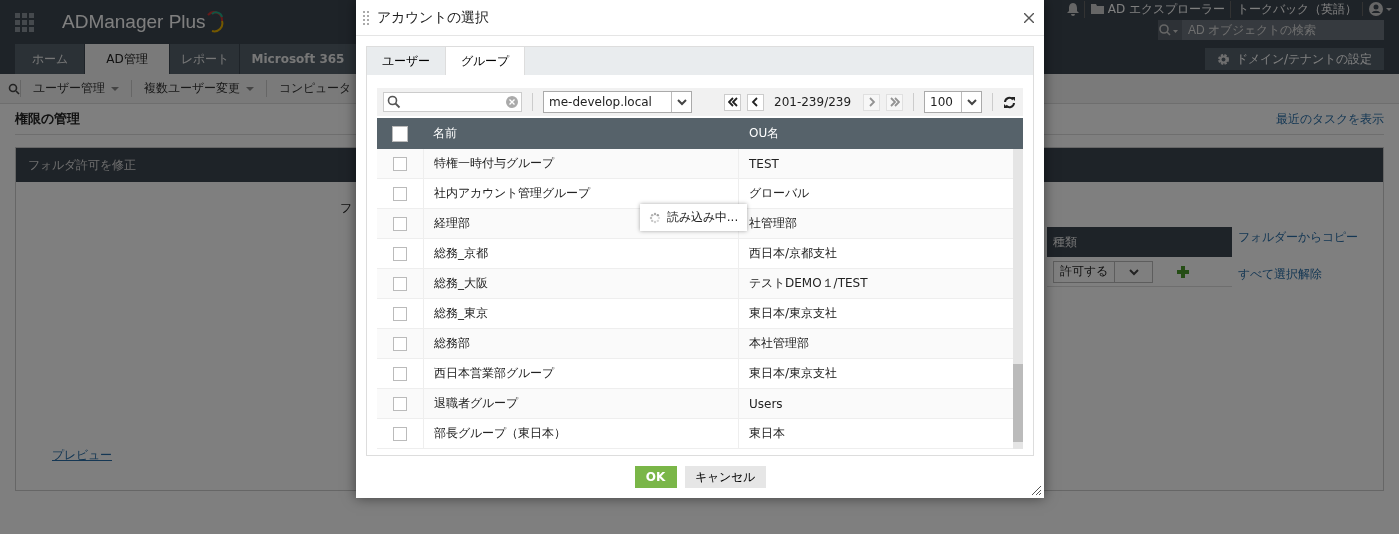  Describe the element at coordinates (766, 403) in the screenshot. I see `table-cell-text: Users` at that location.